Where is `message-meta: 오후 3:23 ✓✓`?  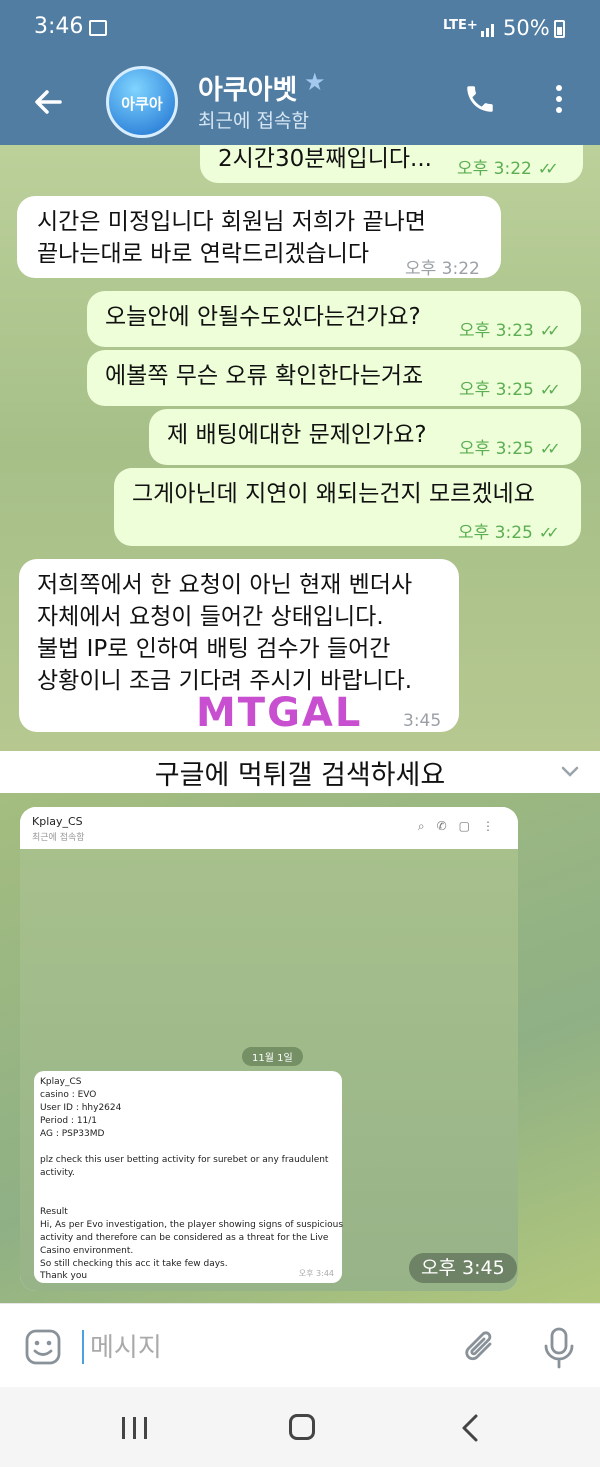 message-meta: 오후 3:23 ✓✓ is located at coordinates (510, 331).